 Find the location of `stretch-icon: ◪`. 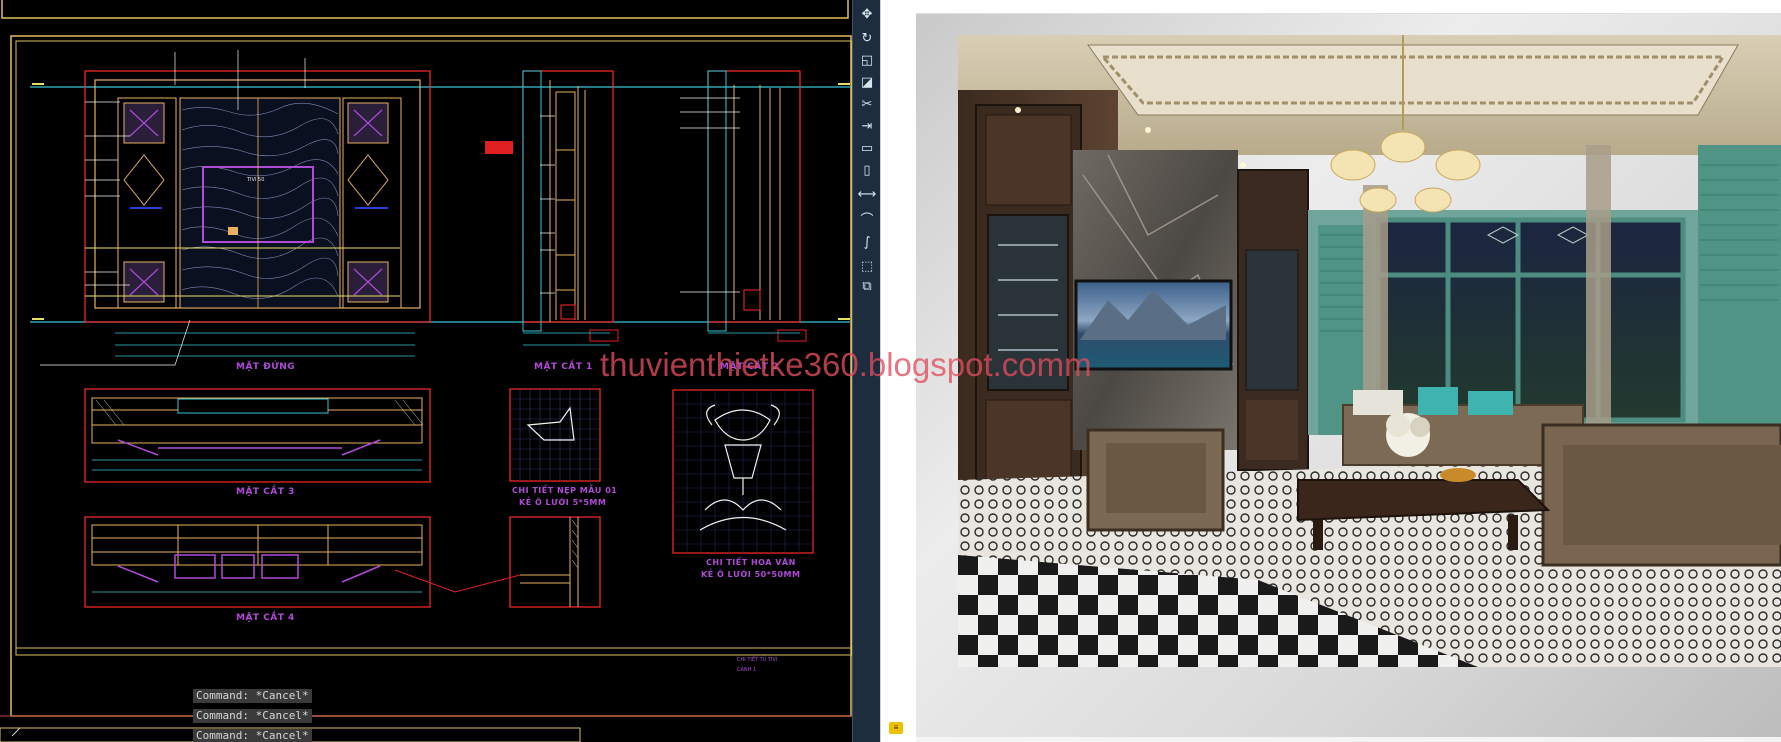

stretch-icon: ◪ is located at coordinates (867, 82).